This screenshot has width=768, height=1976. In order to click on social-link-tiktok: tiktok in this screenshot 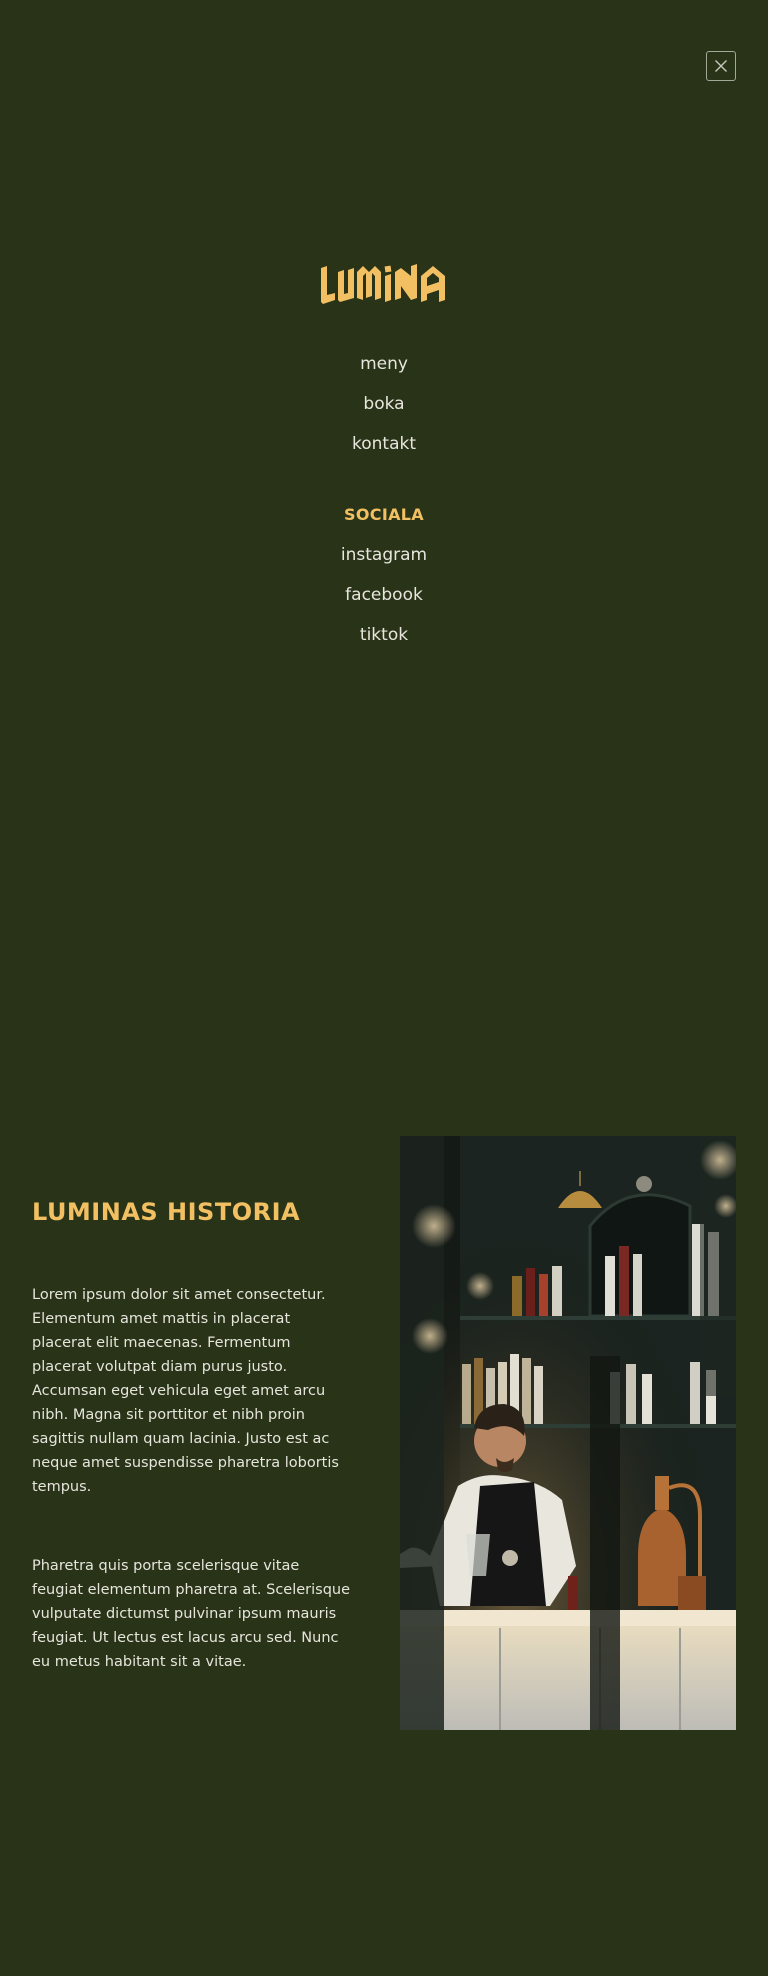, I will do `click(384, 635)`.